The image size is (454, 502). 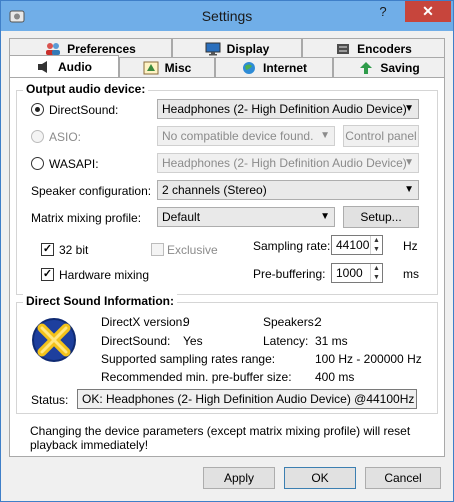 I want to click on latency-value: 31 ms, so click(x=331, y=341).